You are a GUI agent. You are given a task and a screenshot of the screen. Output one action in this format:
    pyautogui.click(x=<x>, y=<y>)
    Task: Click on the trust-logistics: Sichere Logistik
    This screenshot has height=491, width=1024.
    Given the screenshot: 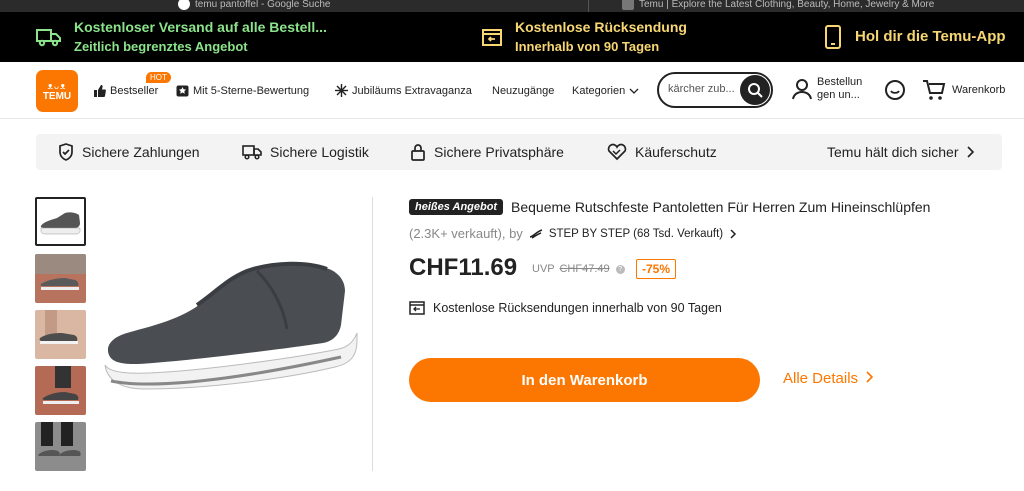 What is the action you would take?
    pyautogui.click(x=305, y=152)
    